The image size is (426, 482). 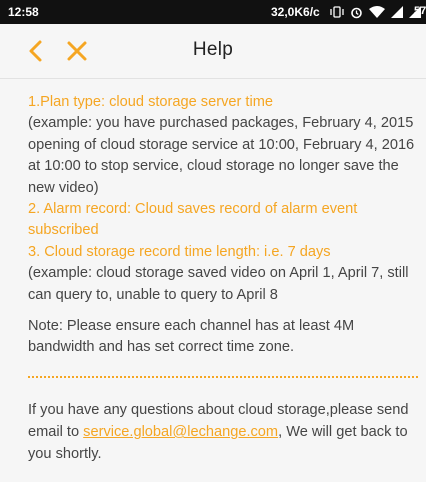 I want to click on help-item-1-title: 1.Plan type: cloud storage server time, so click(x=150, y=102).